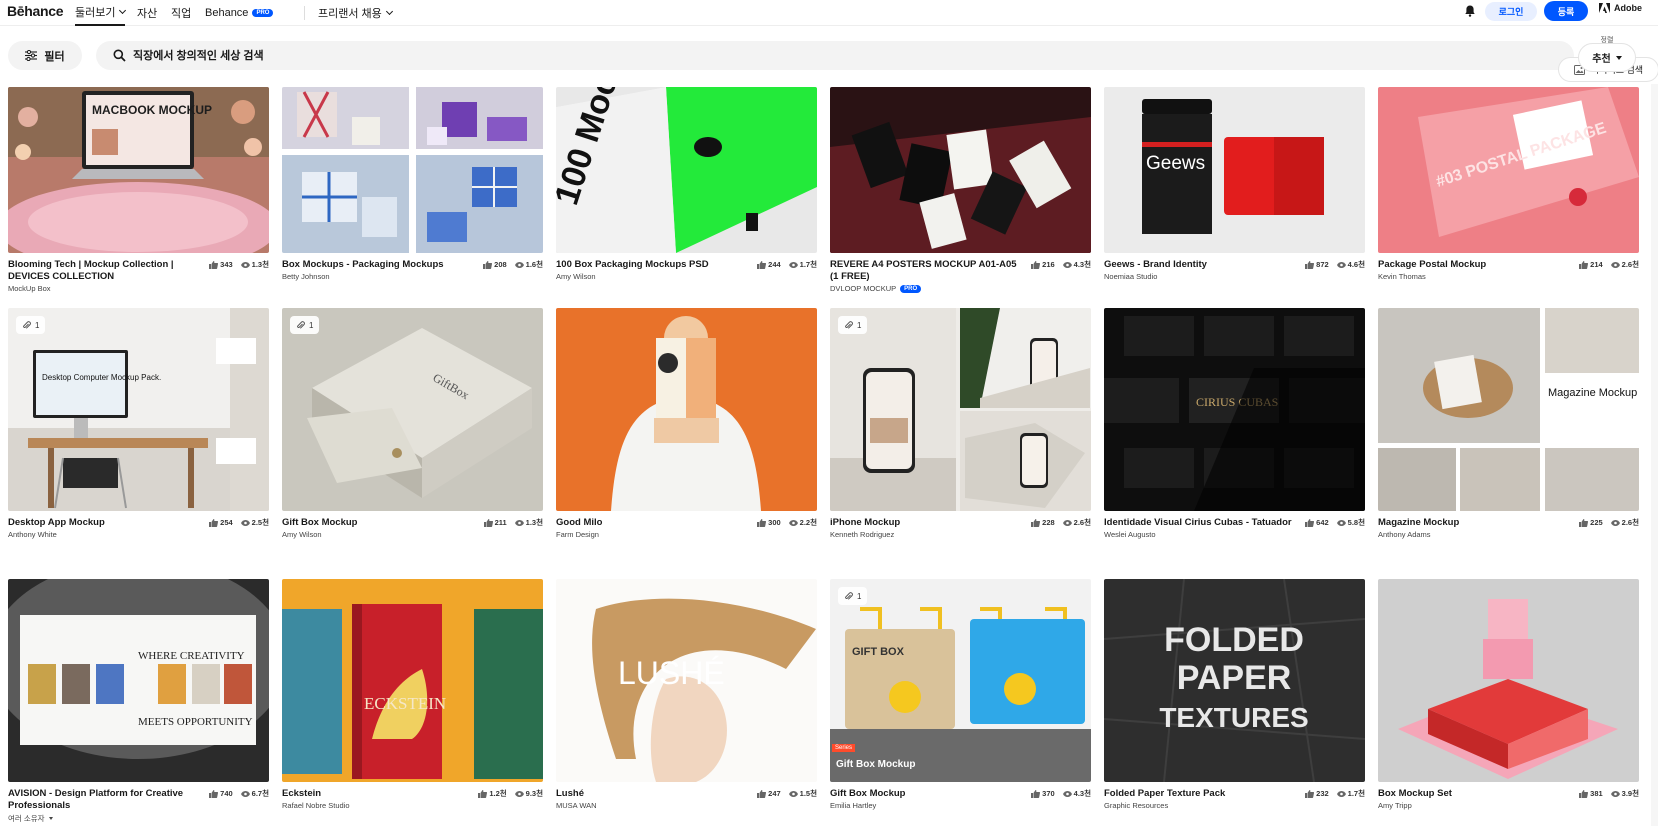 The image size is (1658, 826). What do you see at coordinates (1508, 276) in the screenshot?
I see `project-author: Kevin Thomas` at bounding box center [1508, 276].